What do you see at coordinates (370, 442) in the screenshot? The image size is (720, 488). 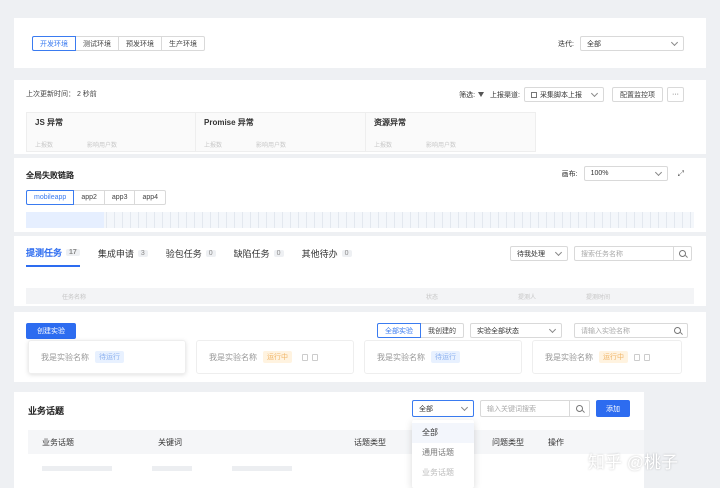 I see `column-header: 话题类型` at bounding box center [370, 442].